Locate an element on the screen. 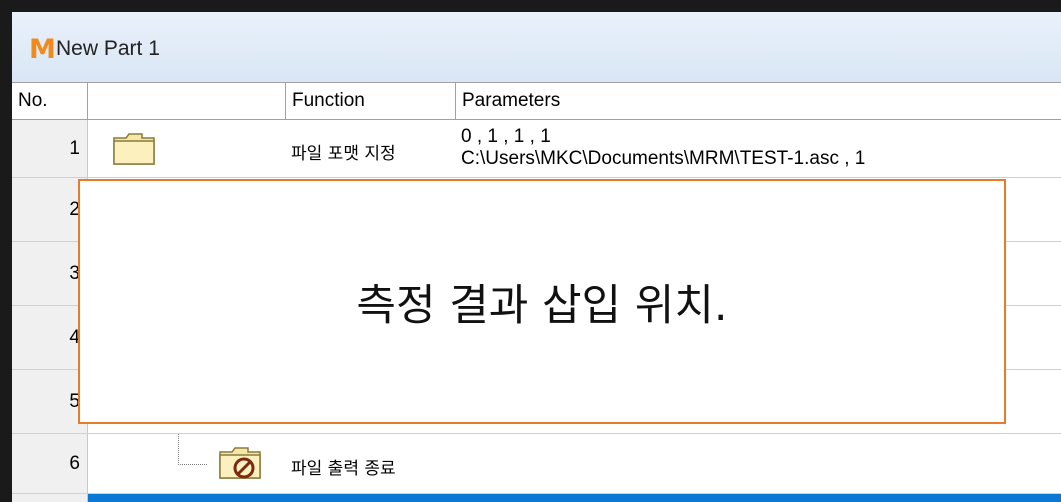  column-header-no: No. is located at coordinates (50, 101).